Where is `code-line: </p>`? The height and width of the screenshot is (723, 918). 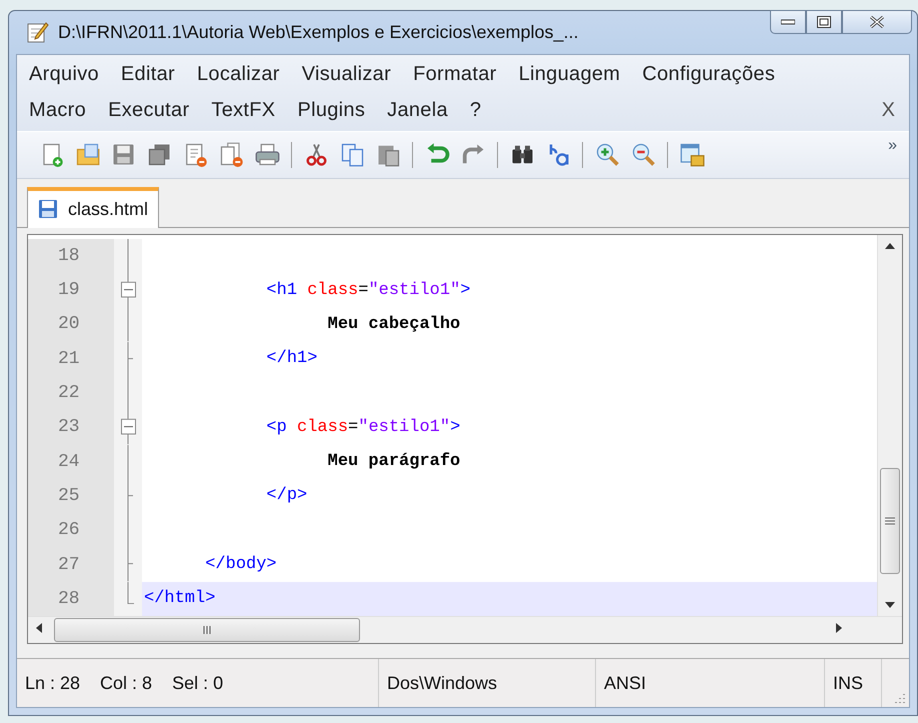
code-line: </p> is located at coordinates (286, 496).